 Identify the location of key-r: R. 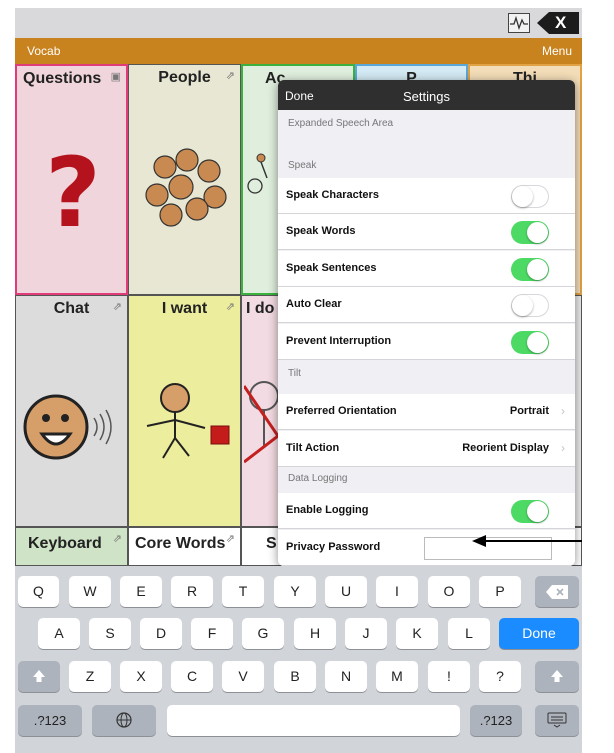
(192, 591).